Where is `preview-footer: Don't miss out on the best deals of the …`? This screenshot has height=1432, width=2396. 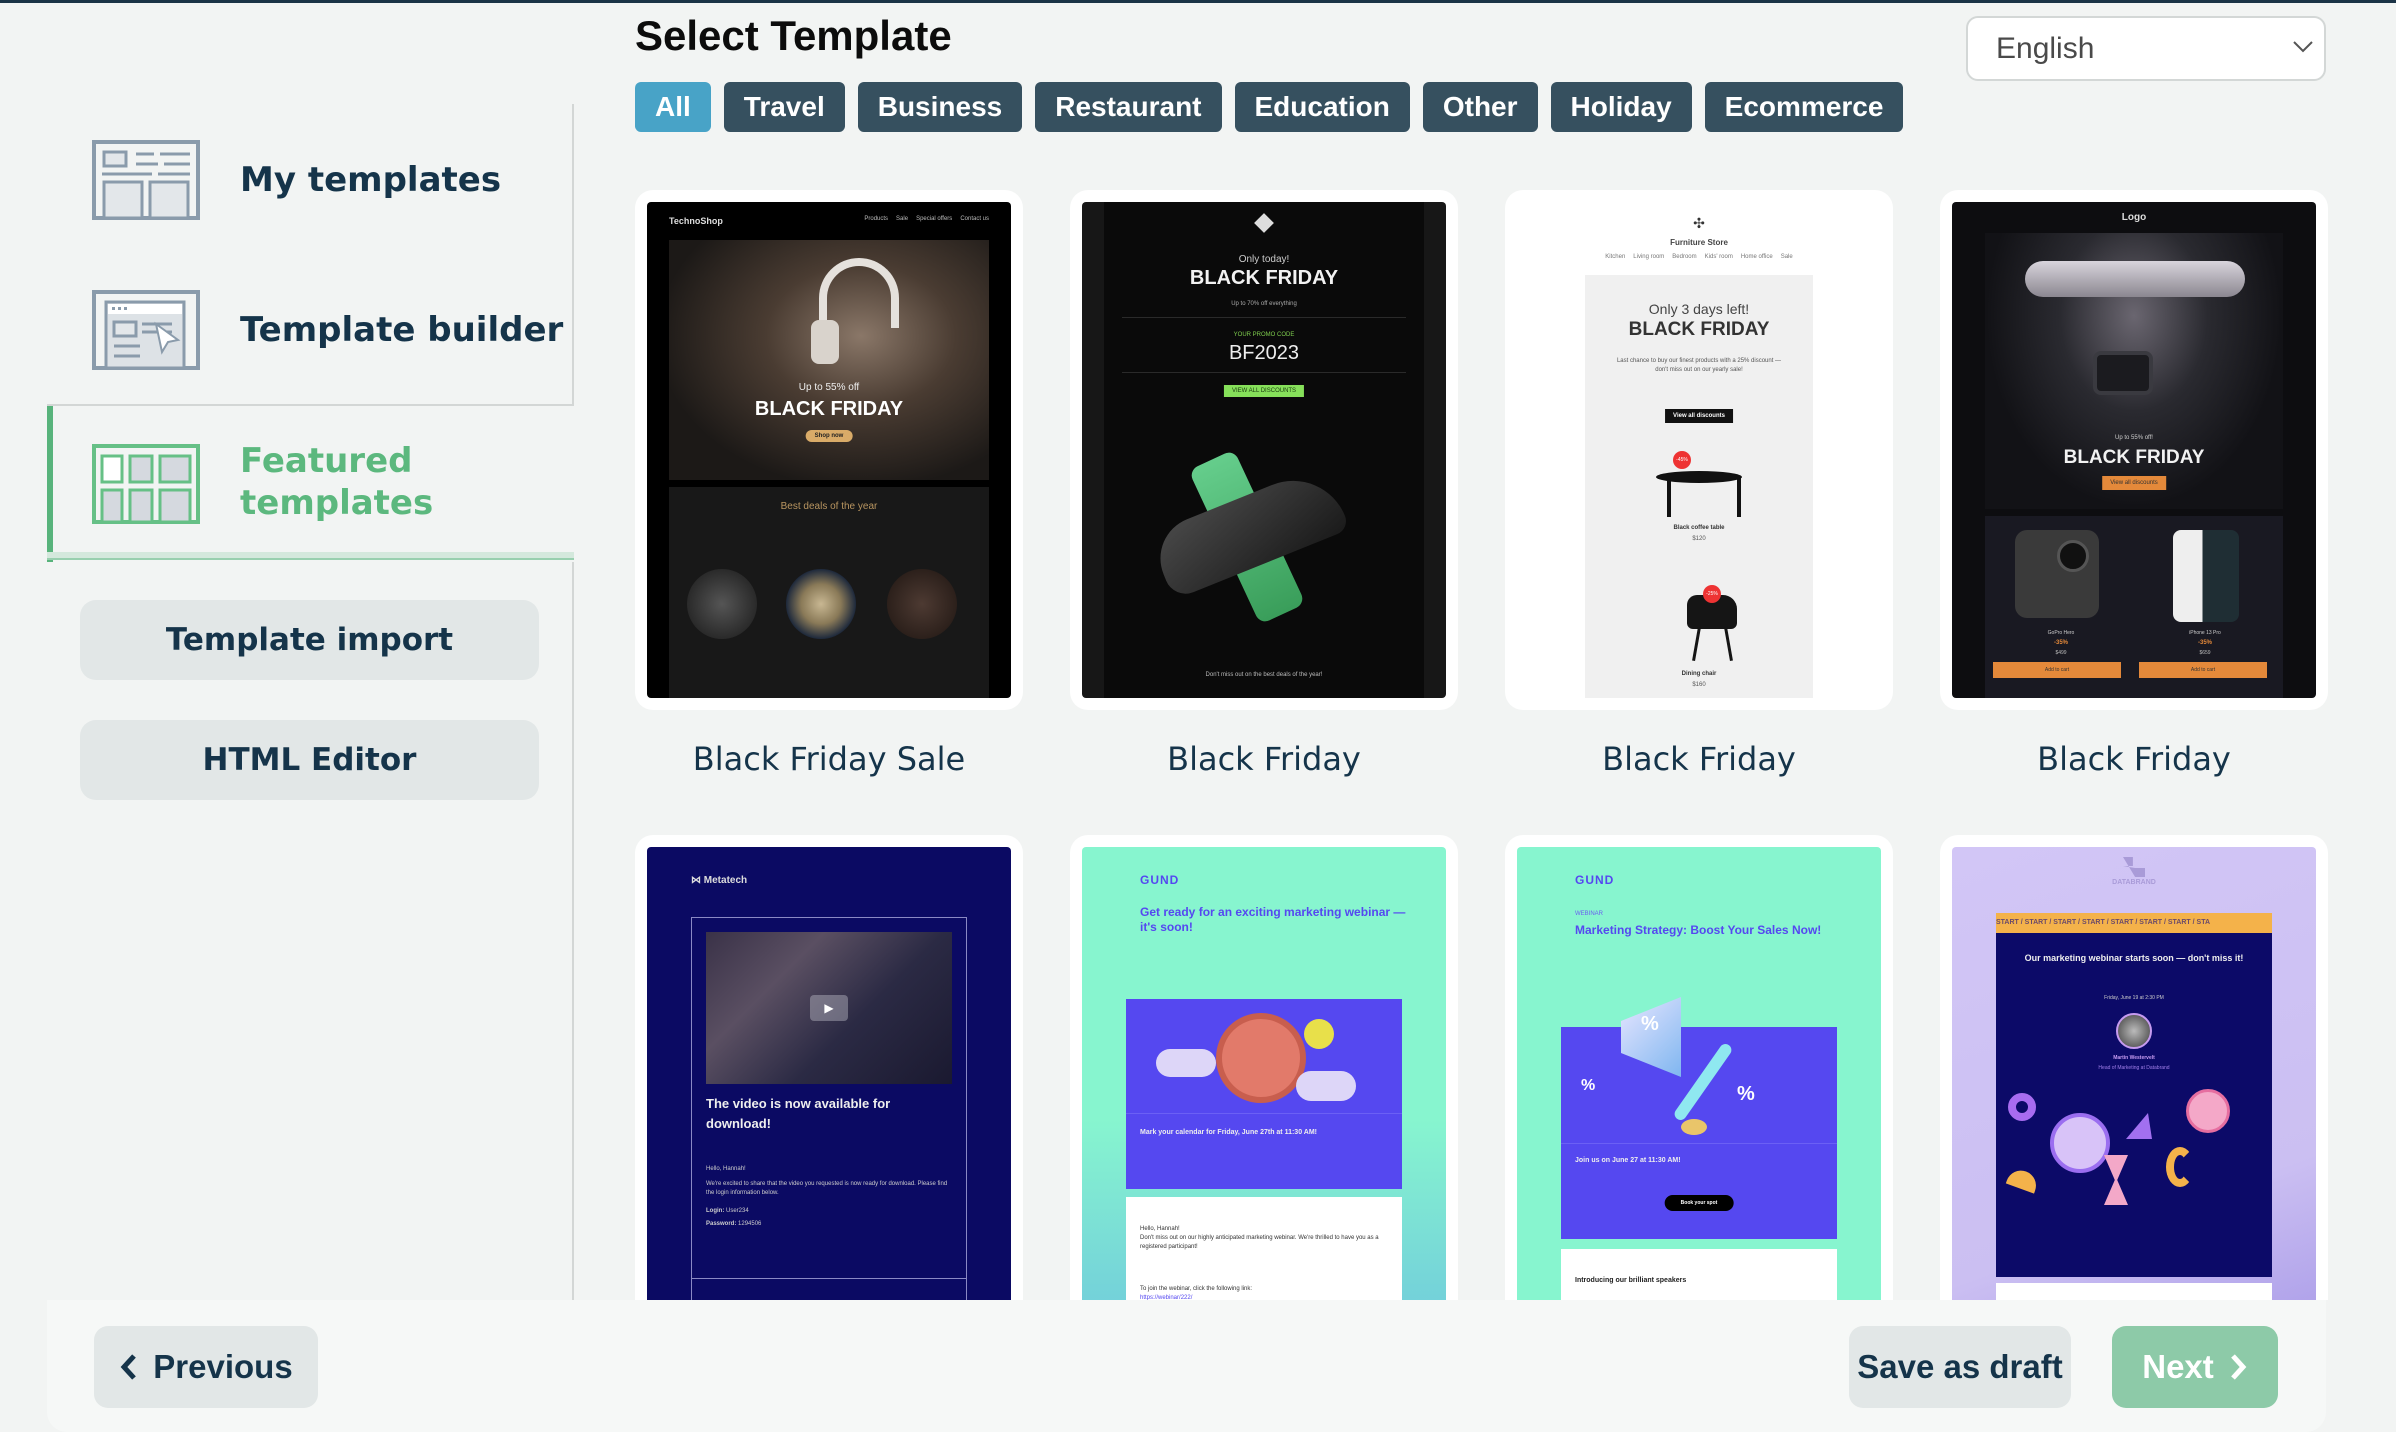
preview-footer: Don't miss out on the best deals of the … is located at coordinates (1264, 675).